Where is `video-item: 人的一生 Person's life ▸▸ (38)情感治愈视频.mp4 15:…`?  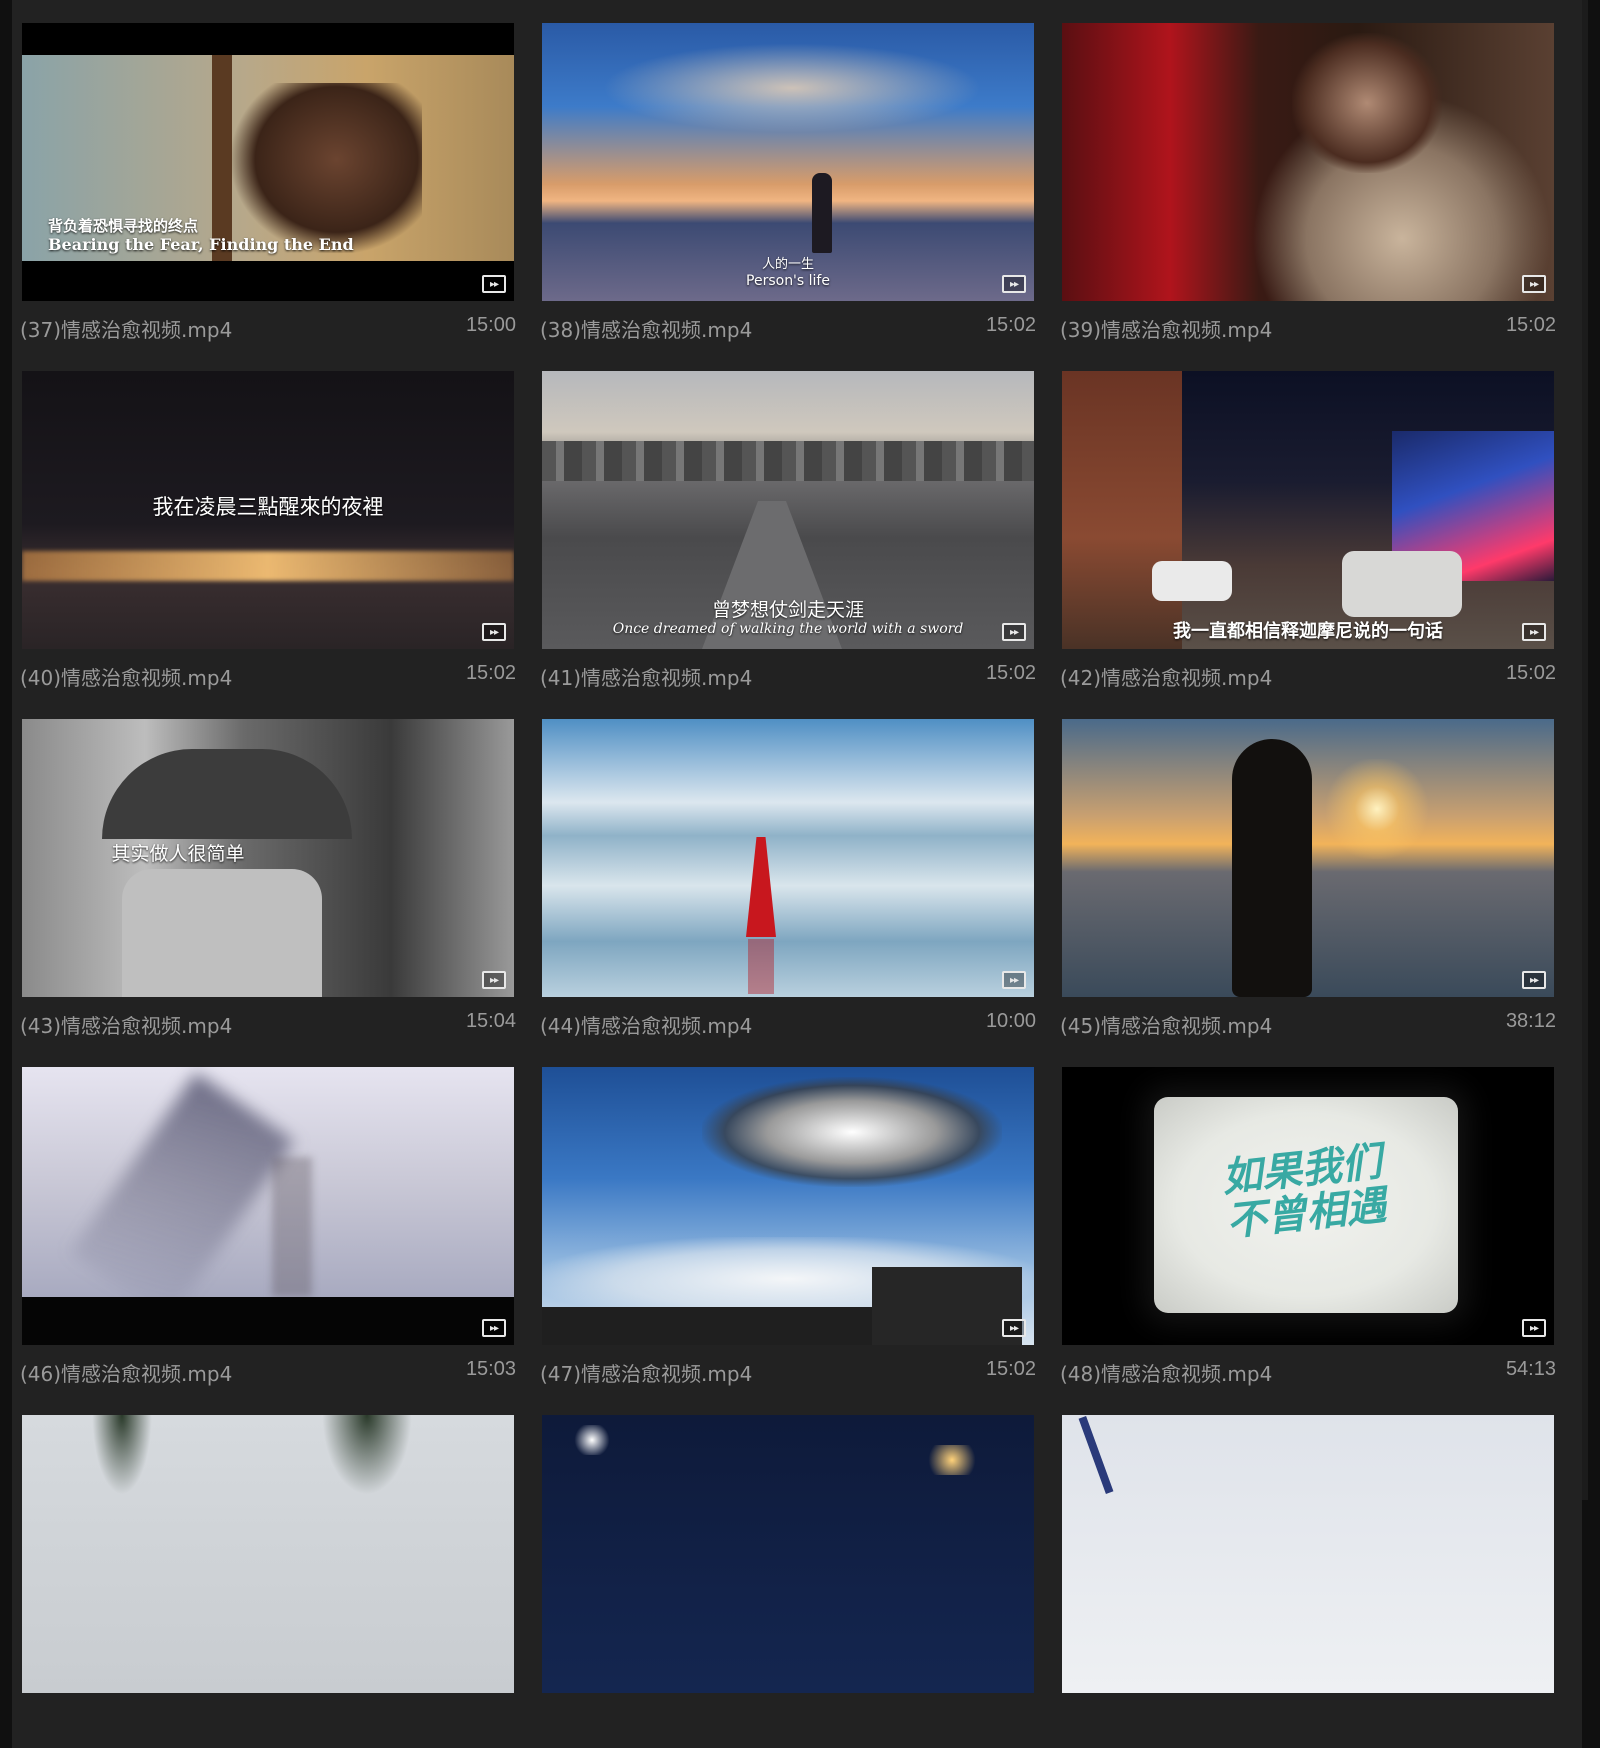 video-item: 人的一生 Person's life ▸▸ (38)情感治愈视频.mp4 15:… is located at coordinates (797, 178).